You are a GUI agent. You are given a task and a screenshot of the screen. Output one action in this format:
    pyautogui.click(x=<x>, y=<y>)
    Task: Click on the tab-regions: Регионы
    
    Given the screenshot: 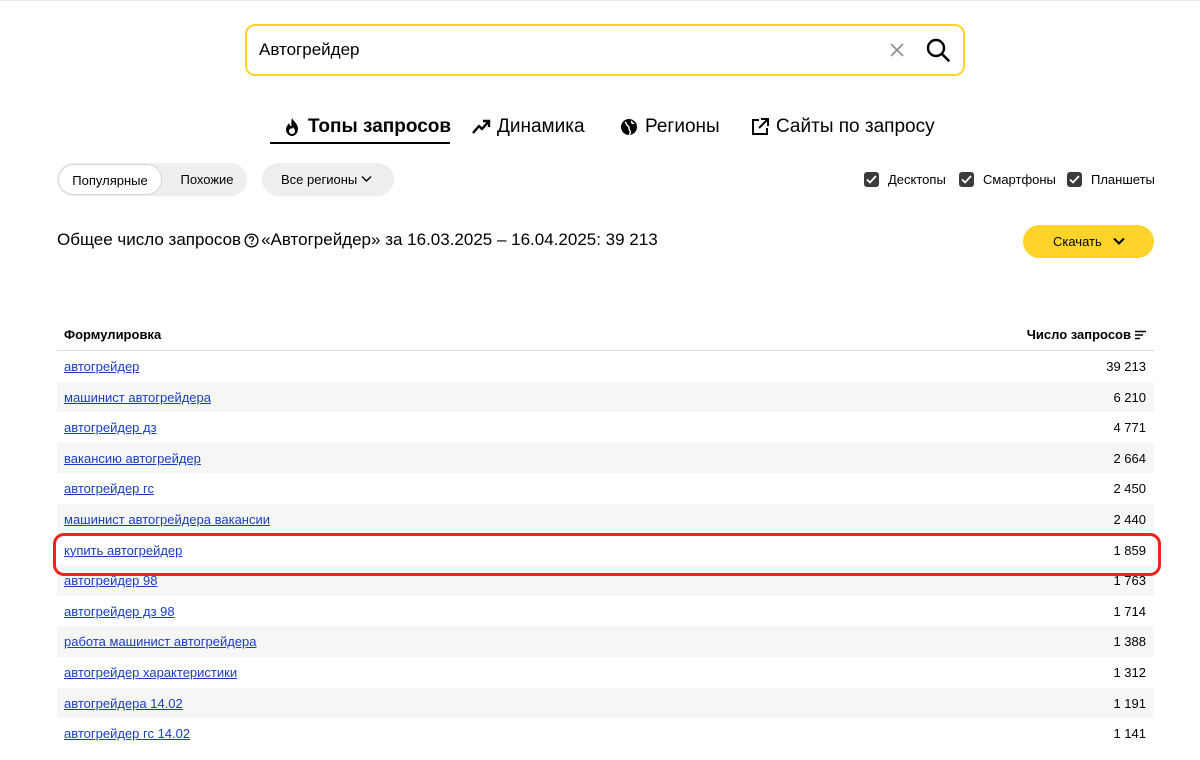 What is the action you would take?
    pyautogui.click(x=669, y=127)
    